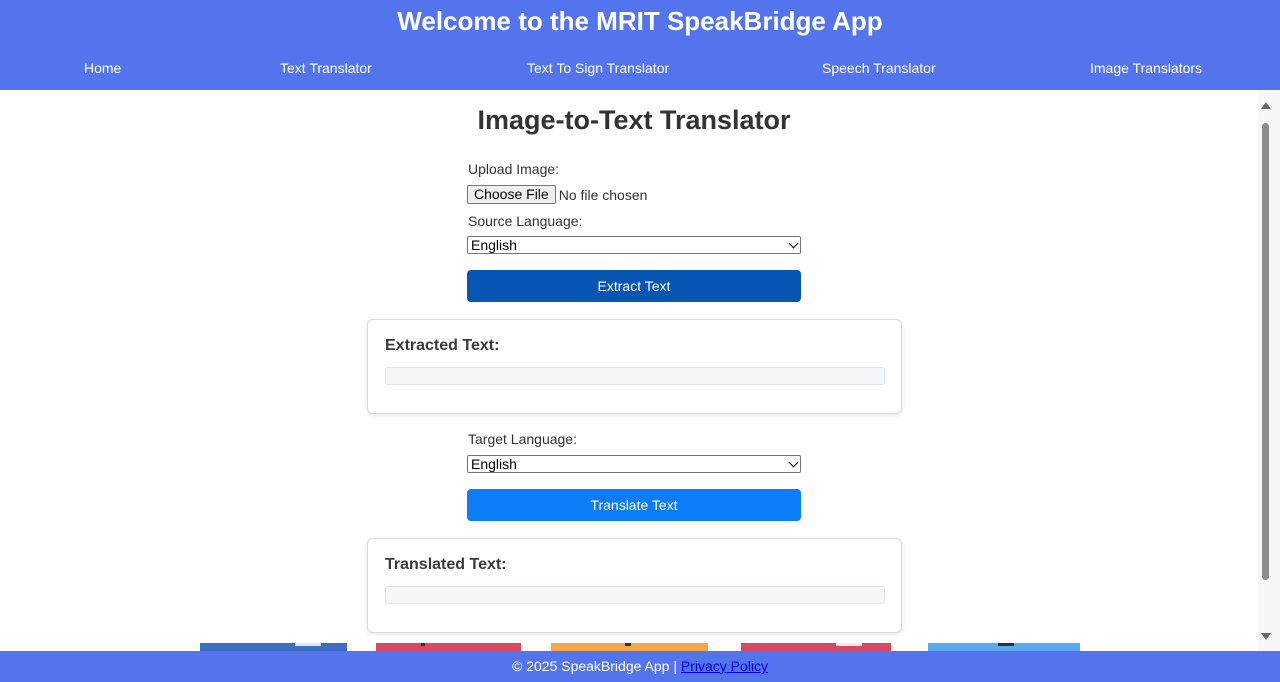 This screenshot has height=682, width=1280. What do you see at coordinates (326, 68) in the screenshot?
I see `nav-item-text-translator: Text Translator` at bounding box center [326, 68].